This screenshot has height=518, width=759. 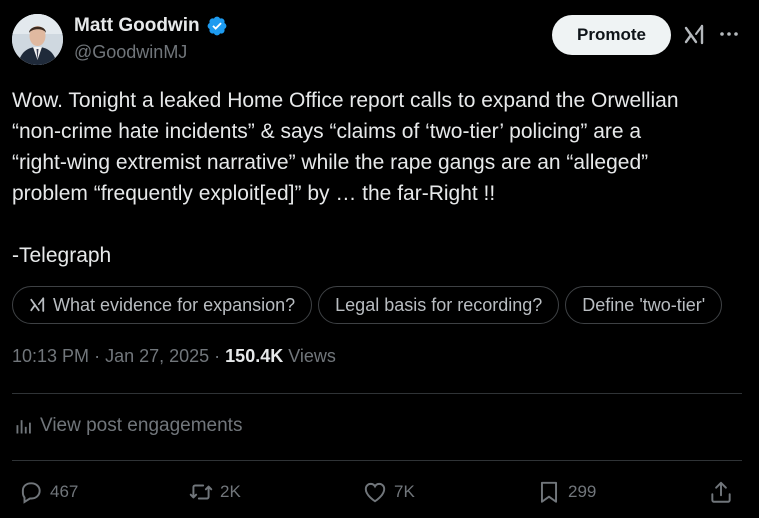 I want to click on promote-button: Promote, so click(x=611, y=35).